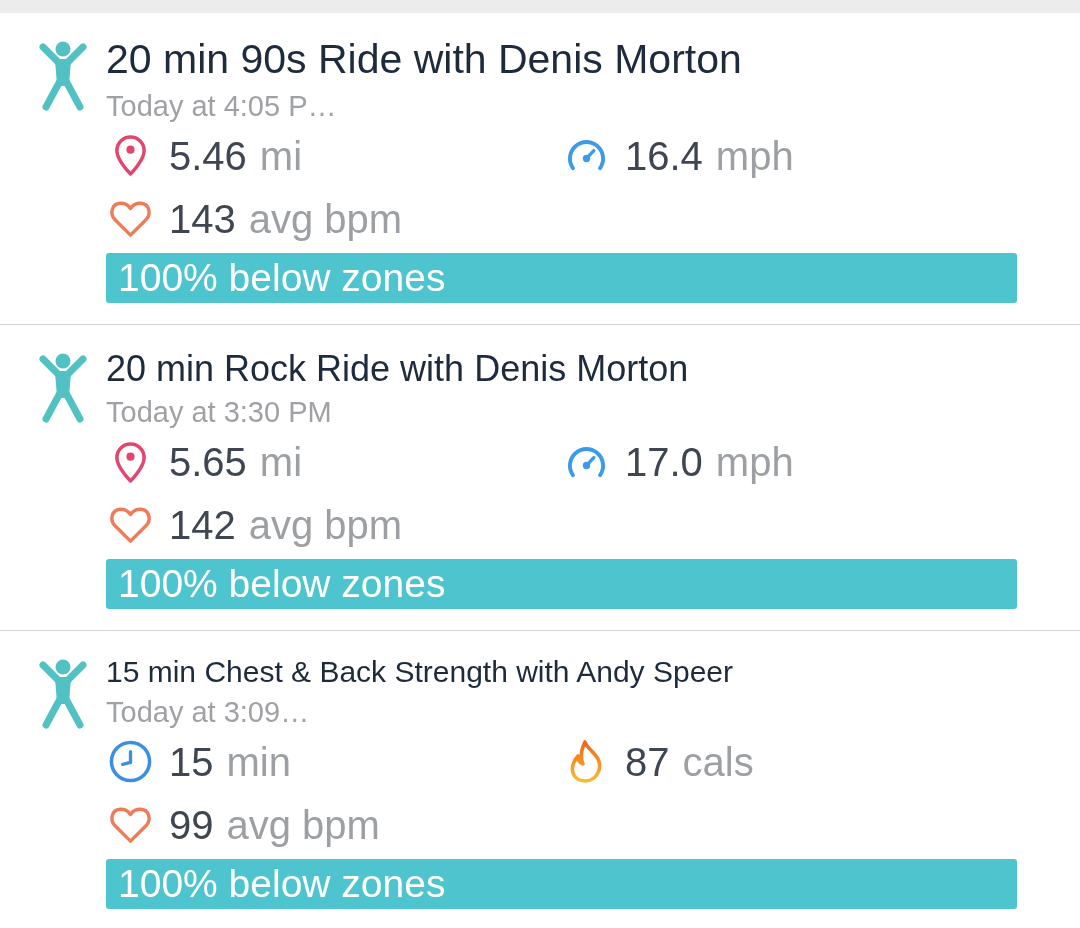  I want to click on stat-value: 142, so click(202, 525).